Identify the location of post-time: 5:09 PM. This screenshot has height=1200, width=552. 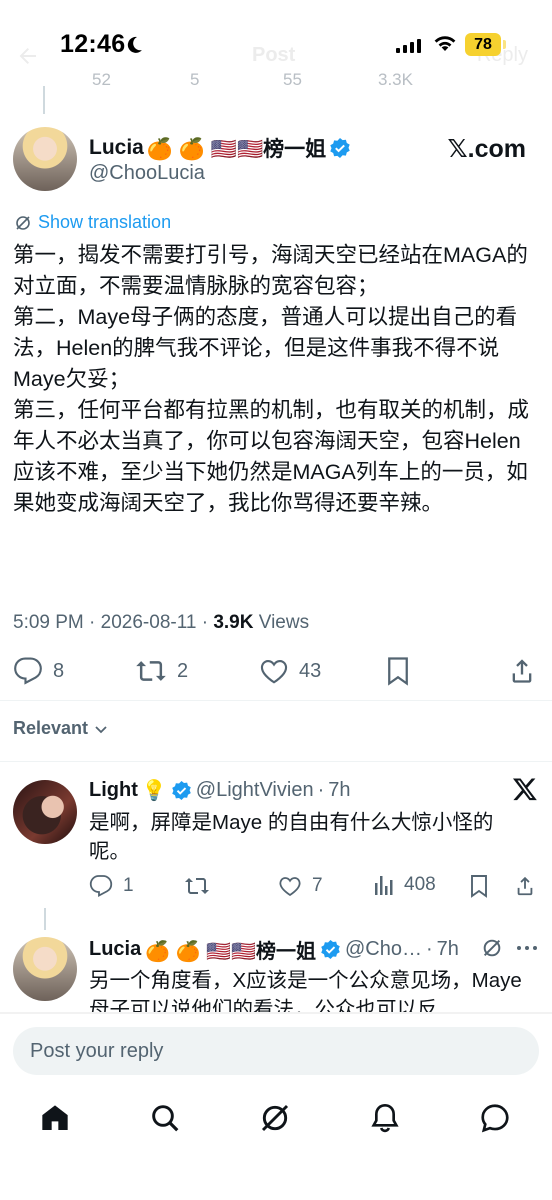
(48, 622).